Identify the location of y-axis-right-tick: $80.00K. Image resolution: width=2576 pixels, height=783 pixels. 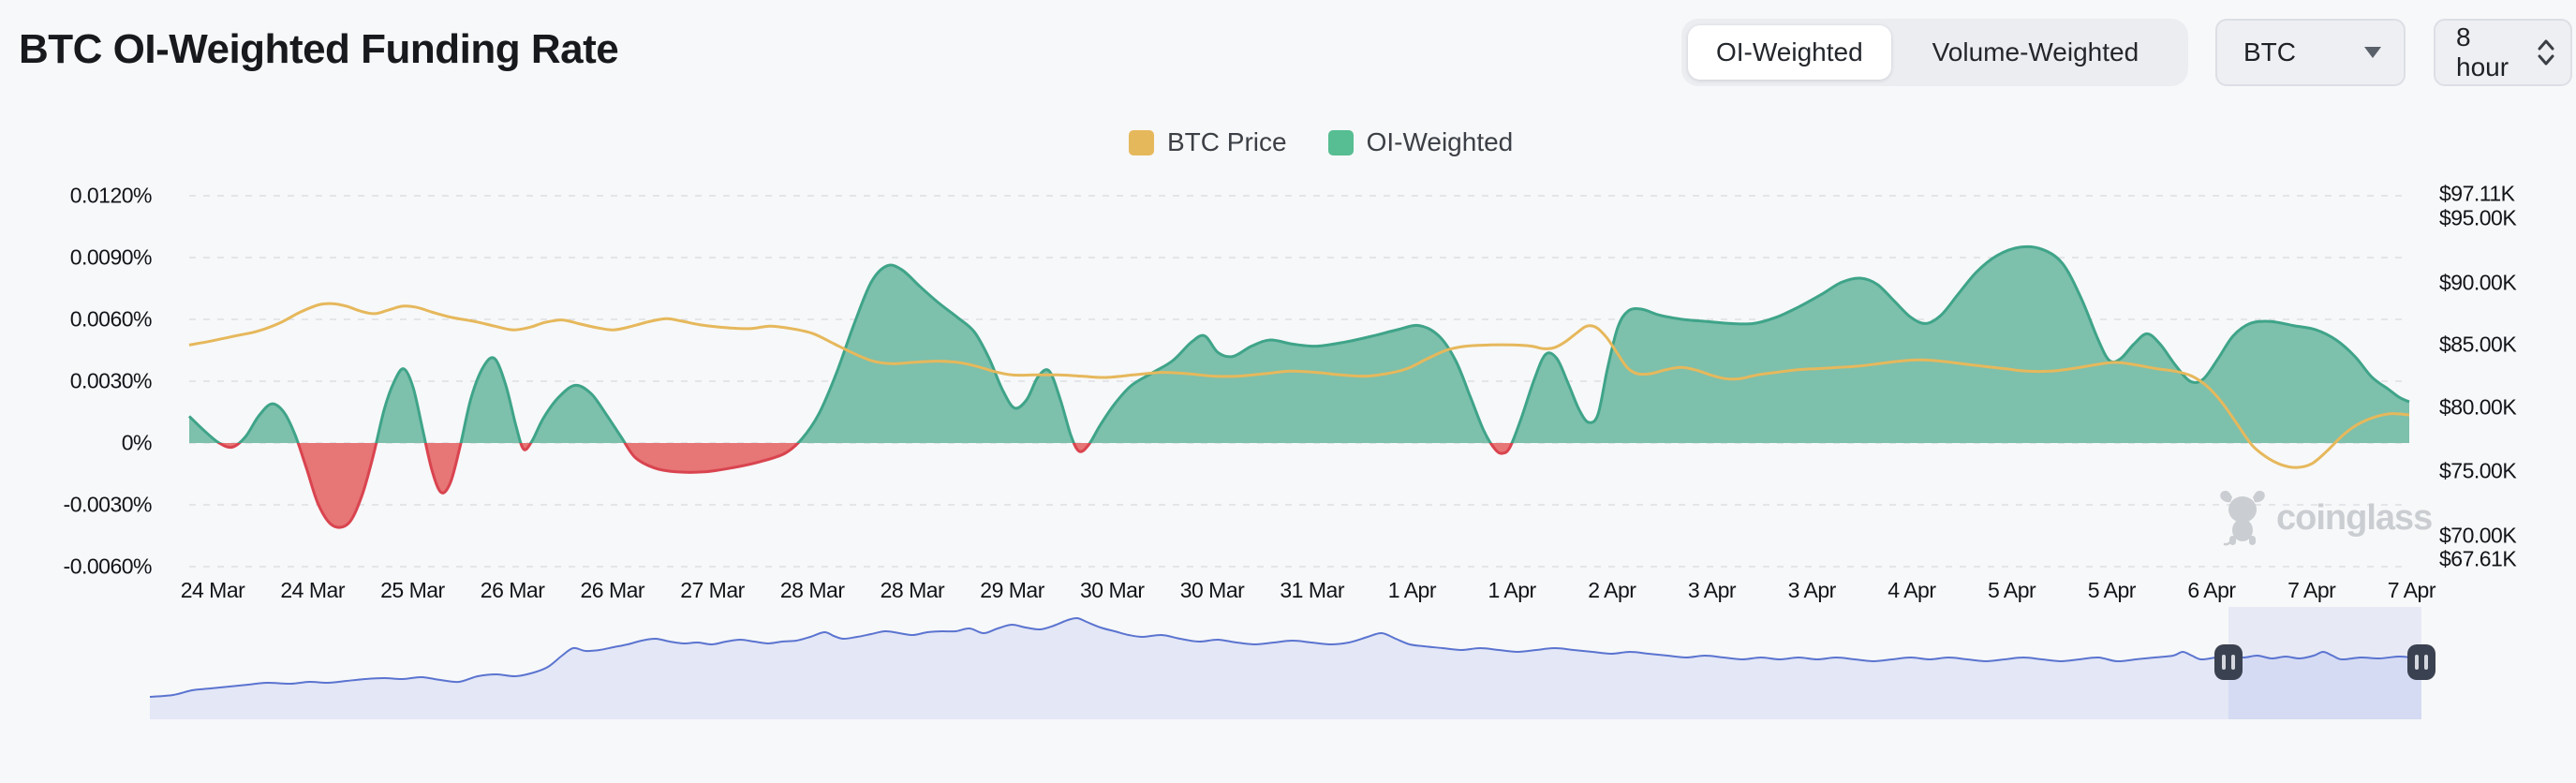
(2478, 407).